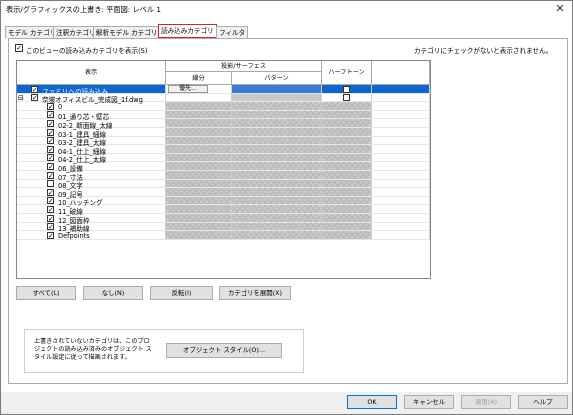  What do you see at coordinates (560, 9) in the screenshot?
I see `close-icon: ✕` at bounding box center [560, 9].